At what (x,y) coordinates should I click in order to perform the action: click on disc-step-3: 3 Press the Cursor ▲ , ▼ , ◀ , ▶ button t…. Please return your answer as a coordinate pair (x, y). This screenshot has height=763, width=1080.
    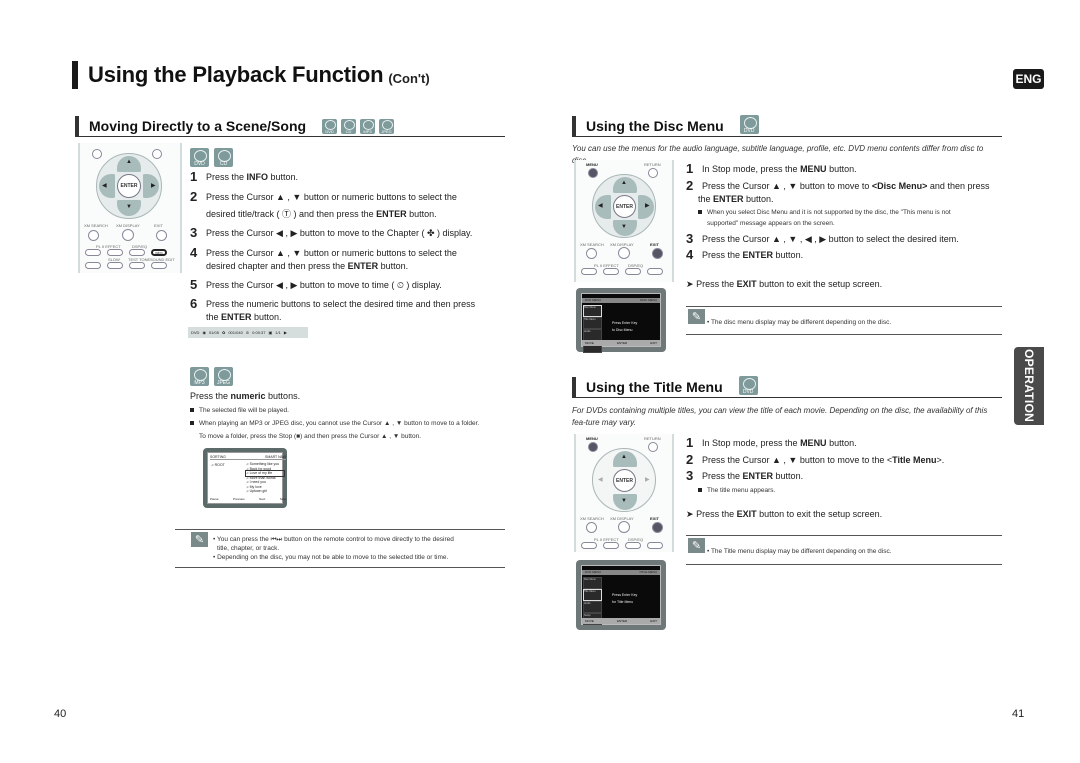
    Looking at the image, I should click on (822, 238).